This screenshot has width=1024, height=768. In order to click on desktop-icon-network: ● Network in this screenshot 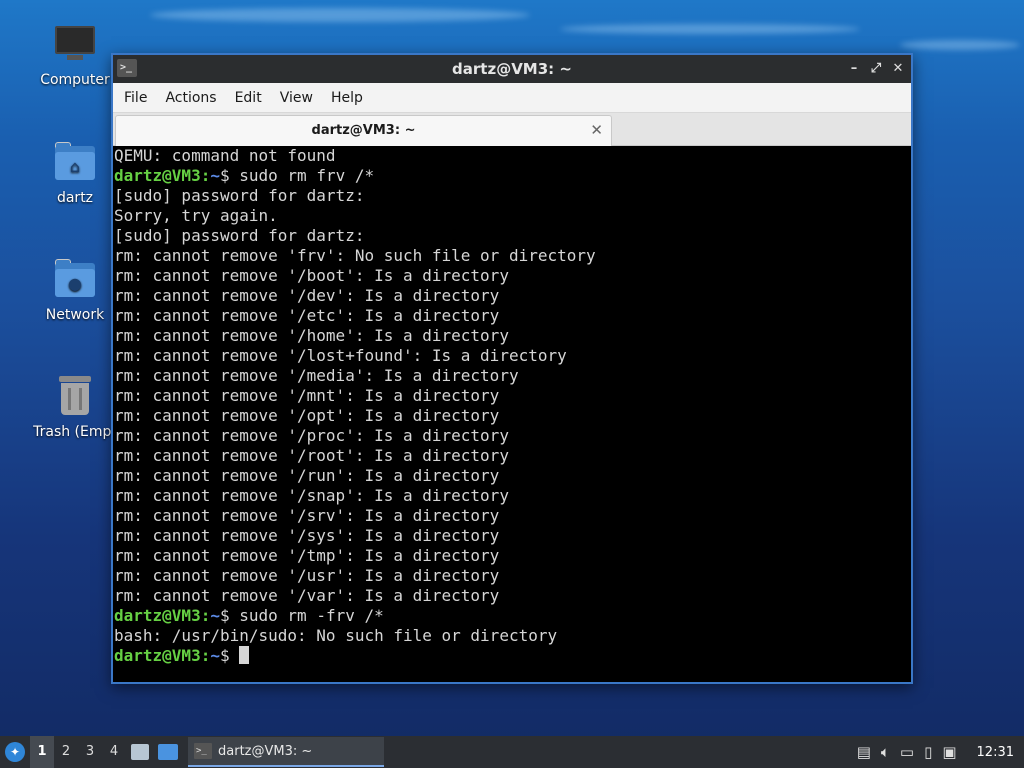, I will do `click(75, 290)`.